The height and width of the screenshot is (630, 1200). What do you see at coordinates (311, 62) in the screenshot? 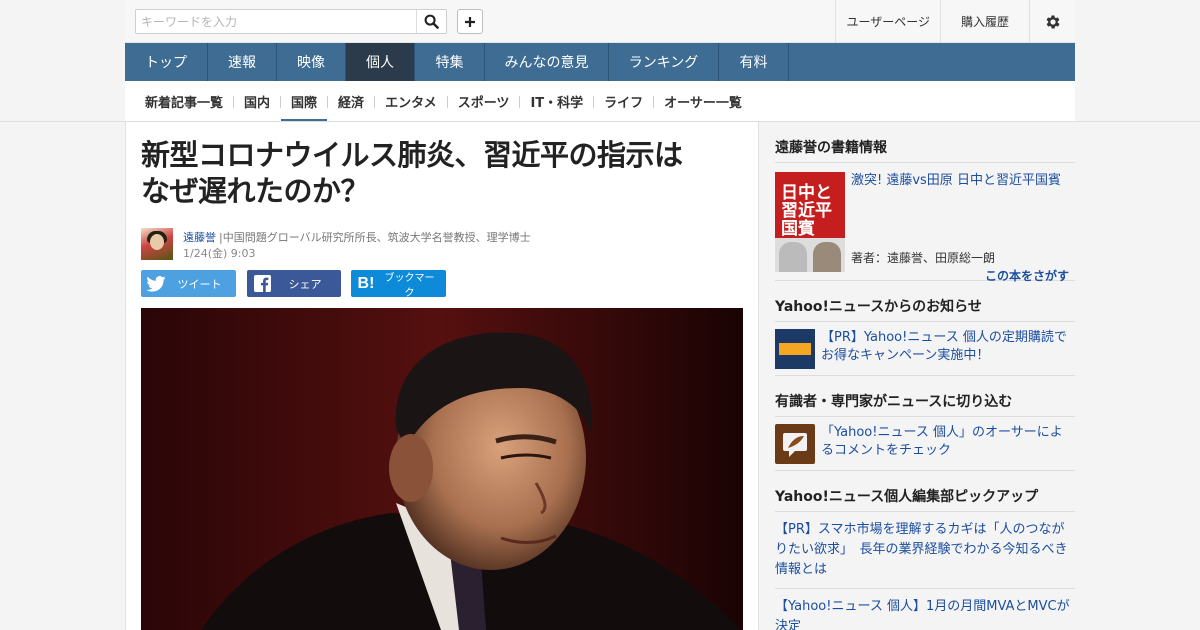
I see `nav-video: 映像` at bounding box center [311, 62].